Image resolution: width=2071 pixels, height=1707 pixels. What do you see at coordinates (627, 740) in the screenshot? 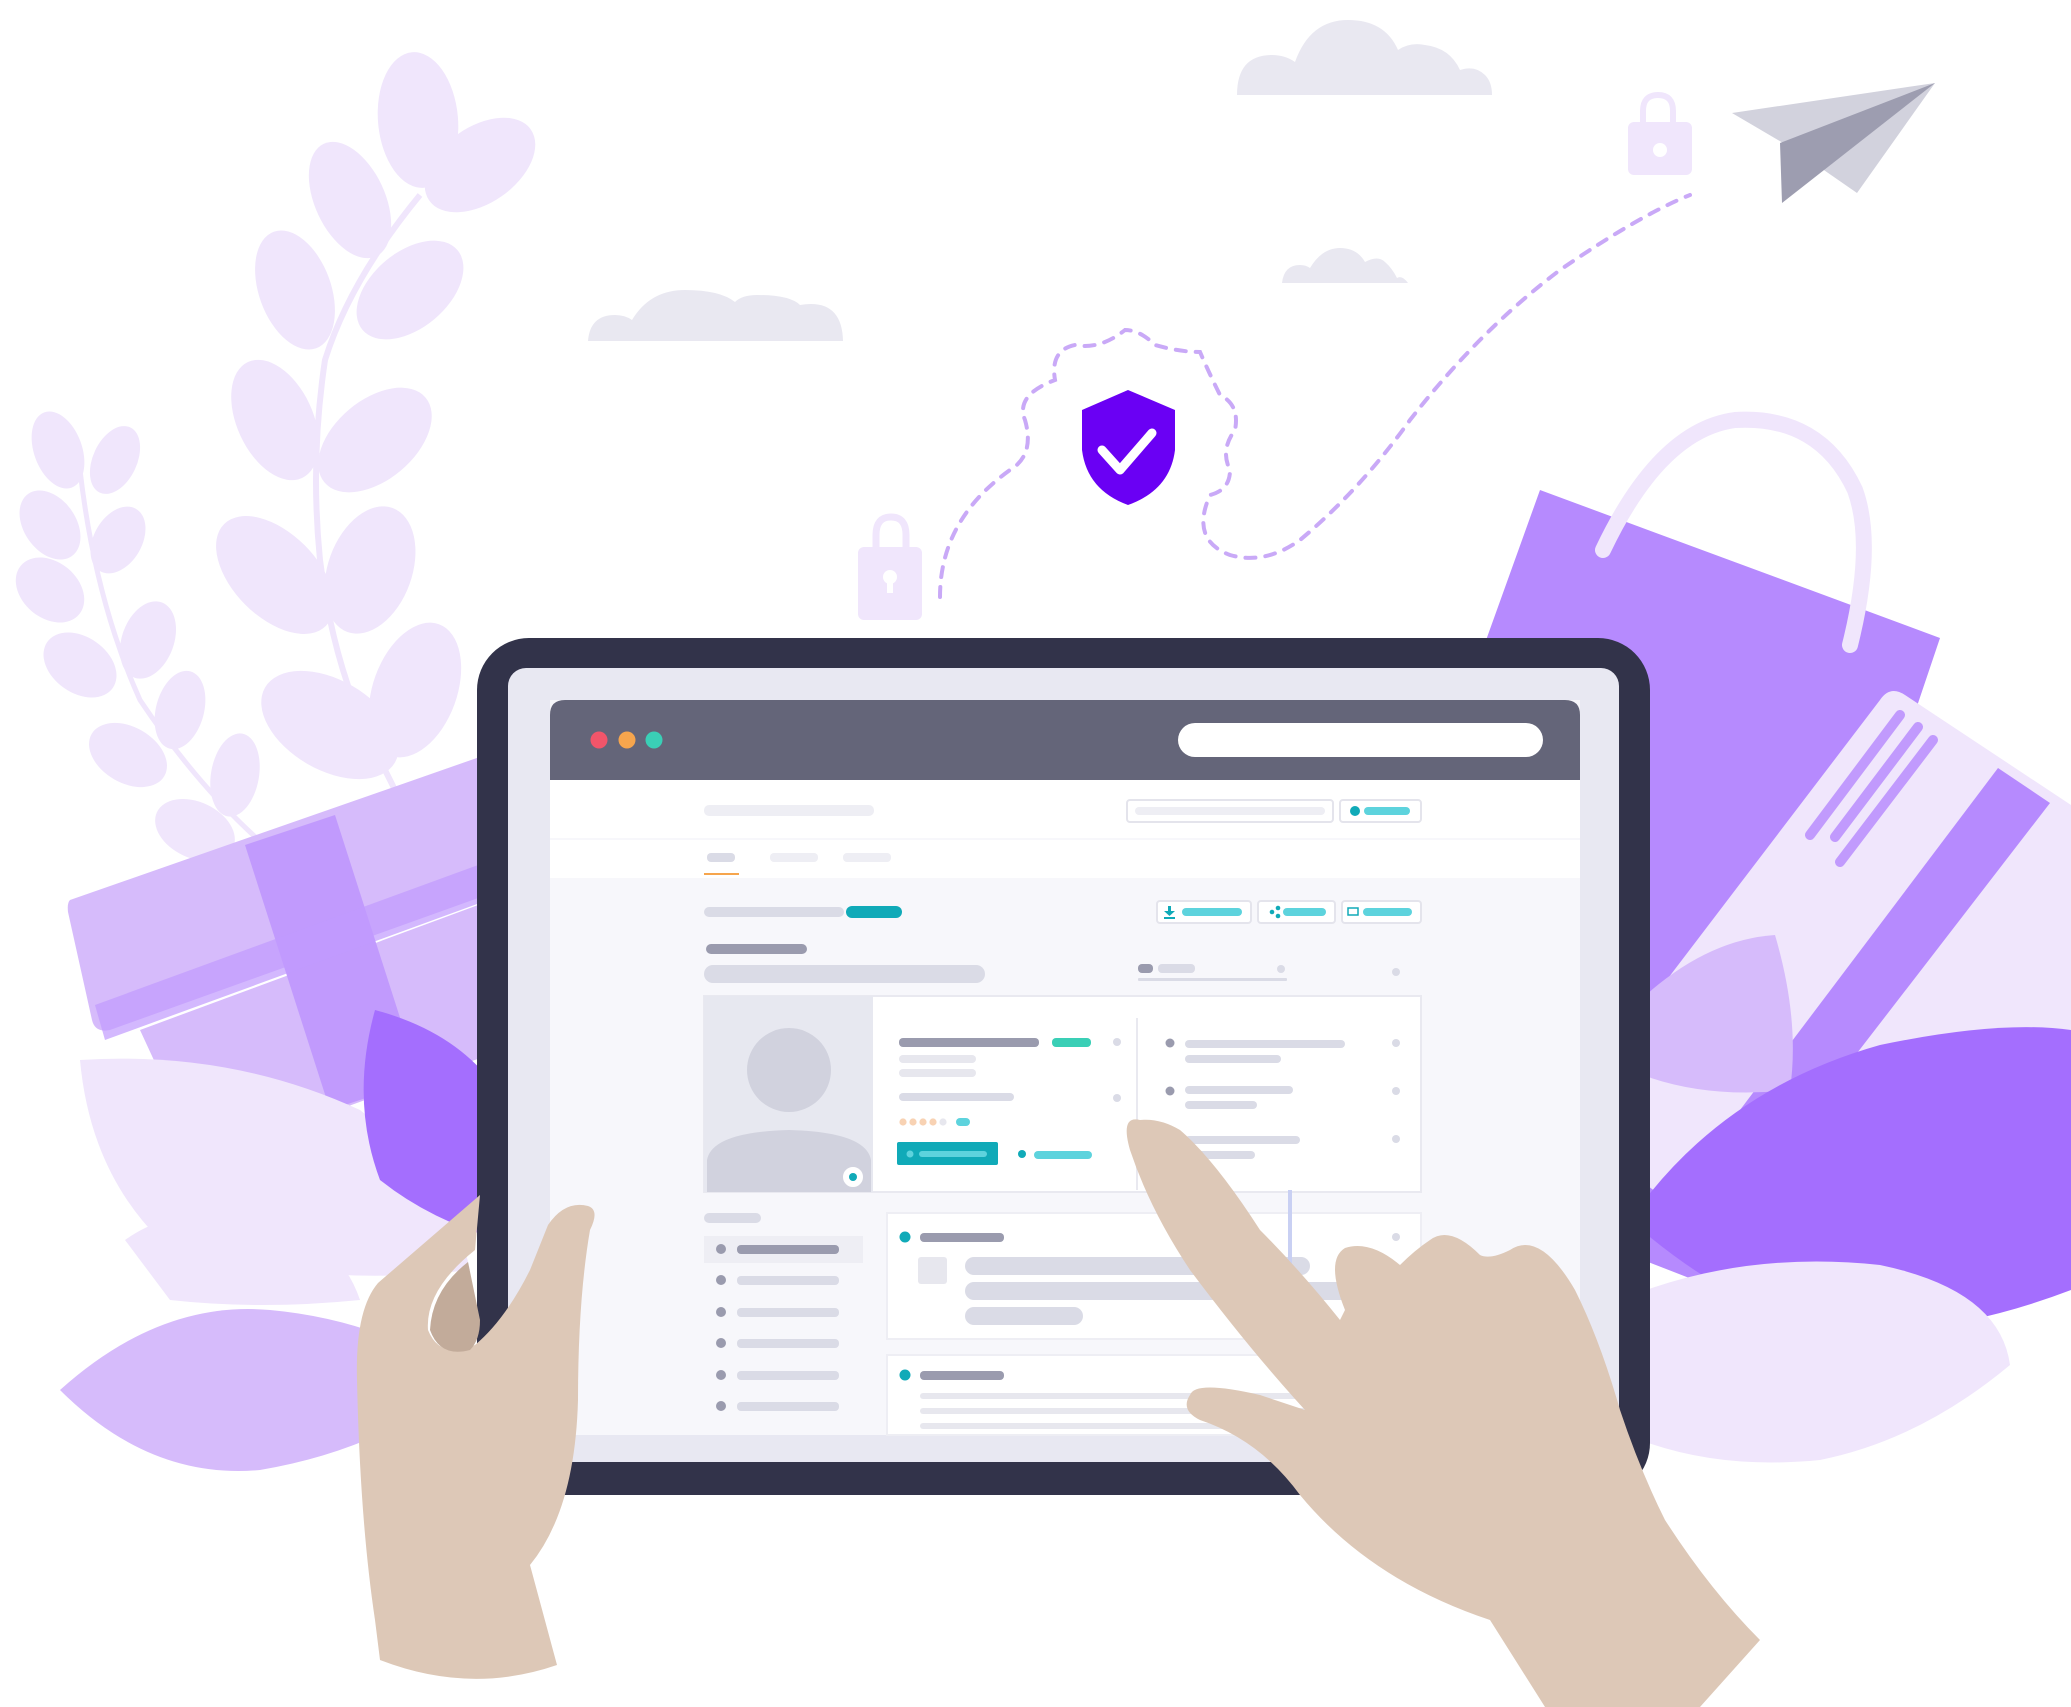
I see `window-minimize-dot` at bounding box center [627, 740].